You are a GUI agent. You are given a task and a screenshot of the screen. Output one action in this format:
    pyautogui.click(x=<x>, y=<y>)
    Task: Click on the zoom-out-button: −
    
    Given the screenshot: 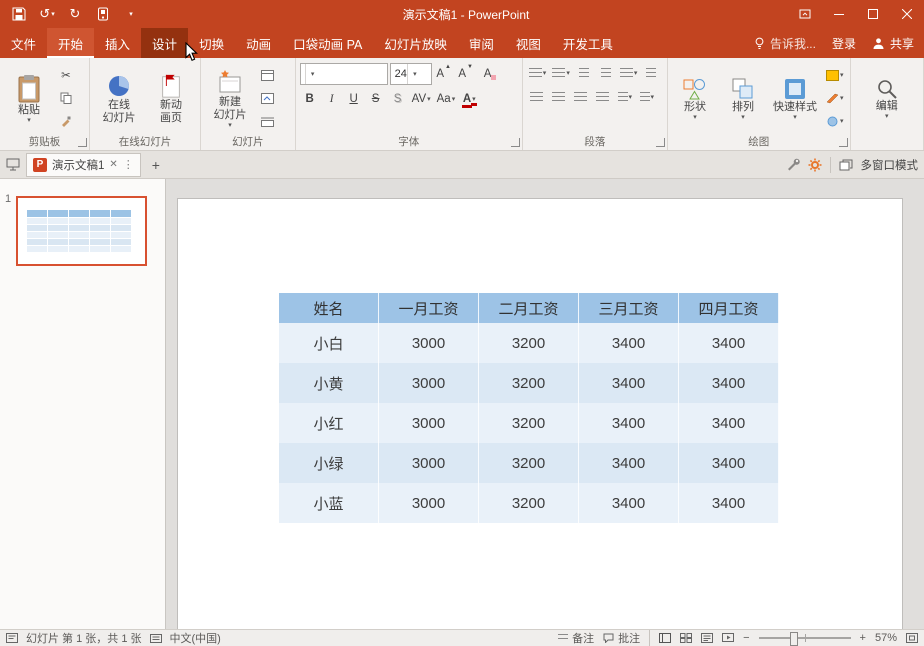 What is the action you would take?
    pyautogui.click(x=746, y=638)
    